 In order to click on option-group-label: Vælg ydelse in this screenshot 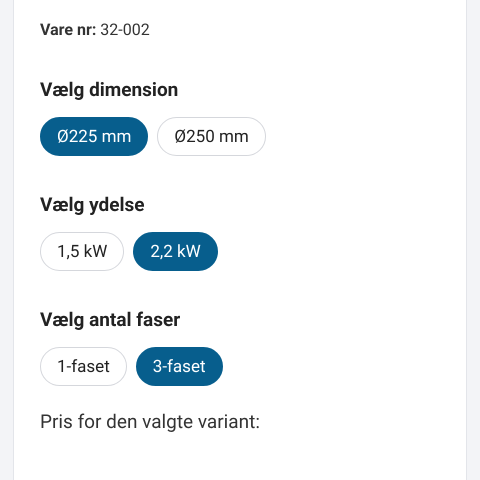, I will do `click(93, 205)`.